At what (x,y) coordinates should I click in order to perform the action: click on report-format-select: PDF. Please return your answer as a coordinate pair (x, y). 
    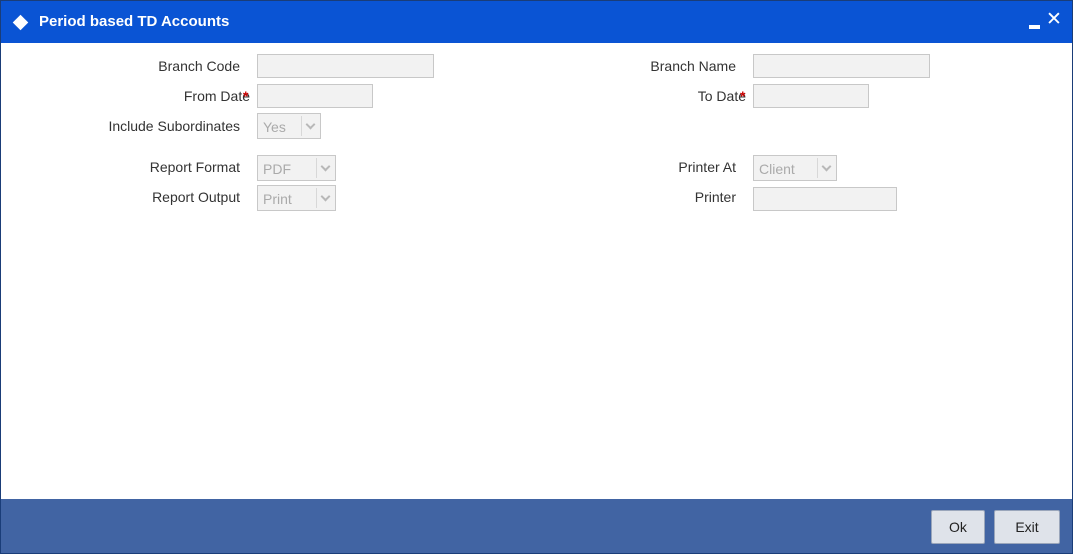
    Looking at the image, I should click on (296, 168).